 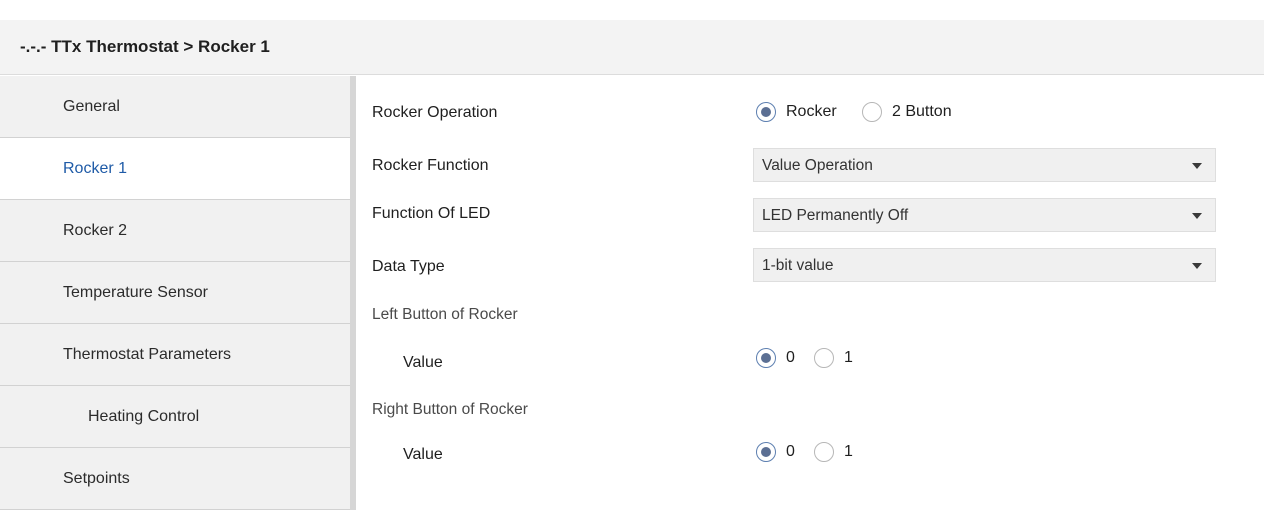 I want to click on left-value-1-label: 1, so click(x=848, y=358).